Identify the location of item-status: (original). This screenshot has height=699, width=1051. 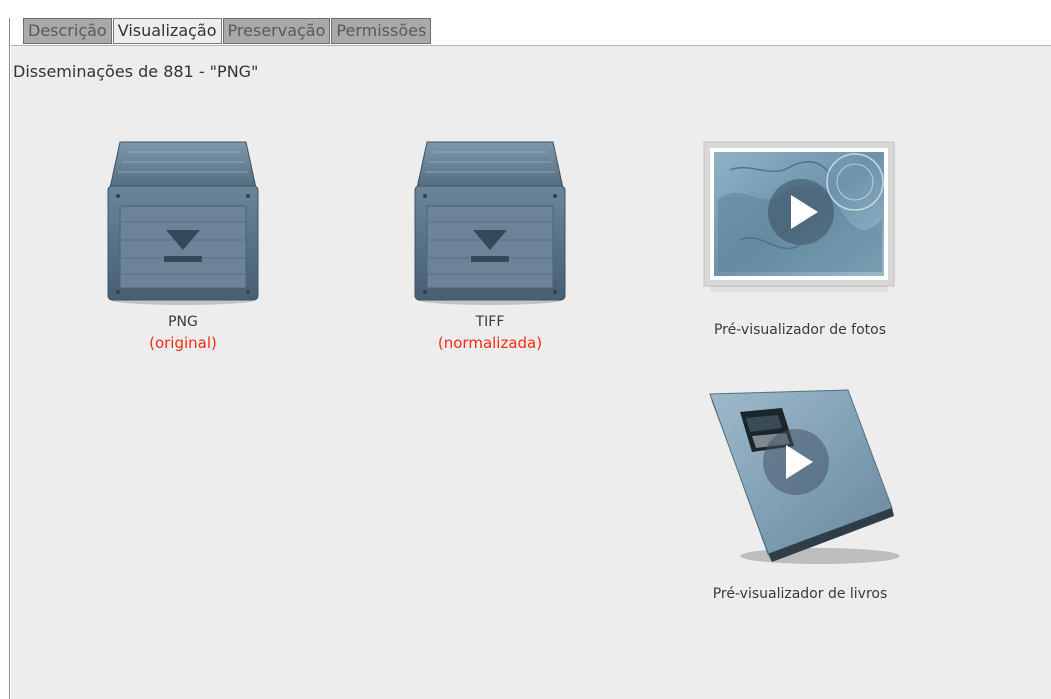
(183, 343).